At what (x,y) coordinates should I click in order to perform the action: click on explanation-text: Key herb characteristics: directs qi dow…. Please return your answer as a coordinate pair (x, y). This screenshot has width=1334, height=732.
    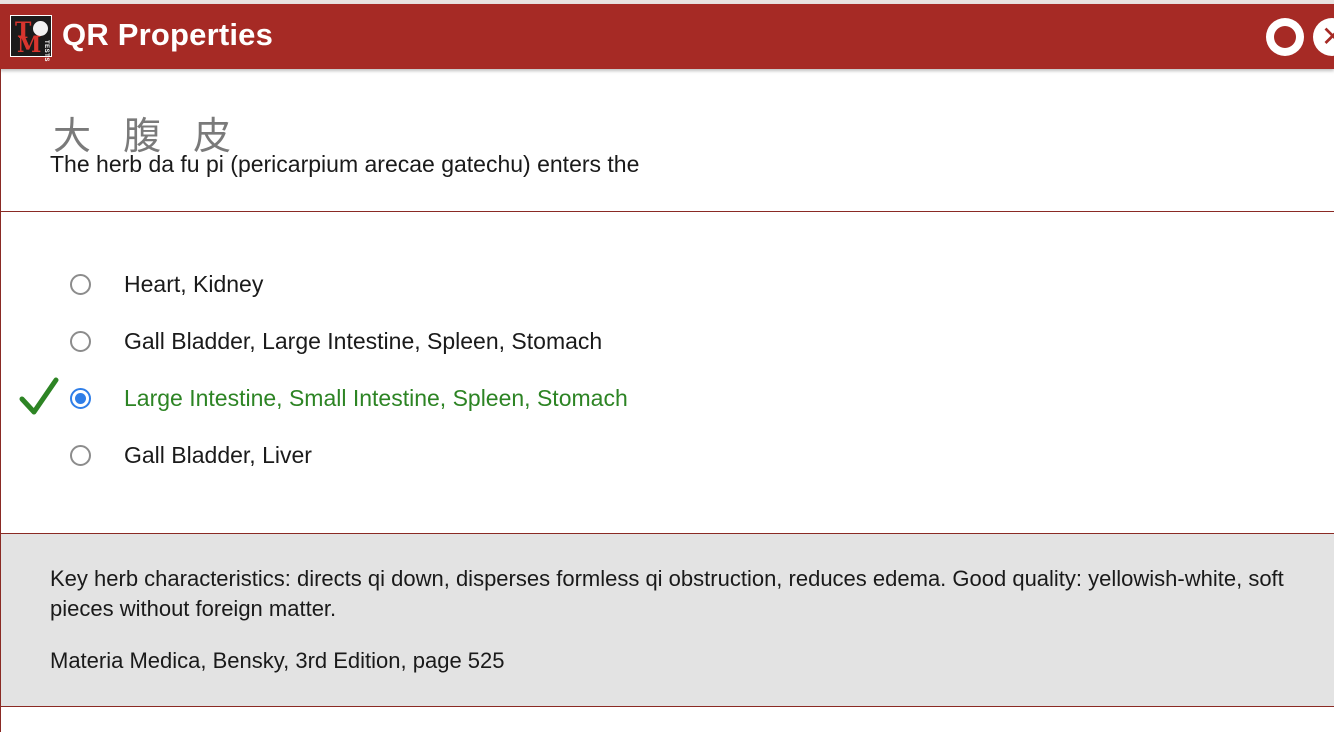
    Looking at the image, I should click on (667, 593).